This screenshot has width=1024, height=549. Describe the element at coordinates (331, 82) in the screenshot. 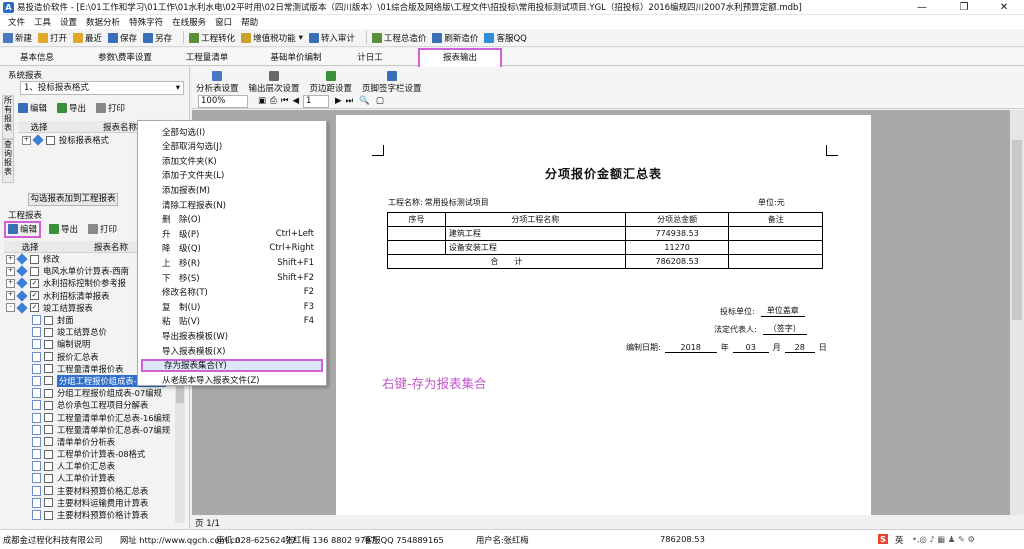

I see `report-setting-button-2: 页边距设置` at that location.